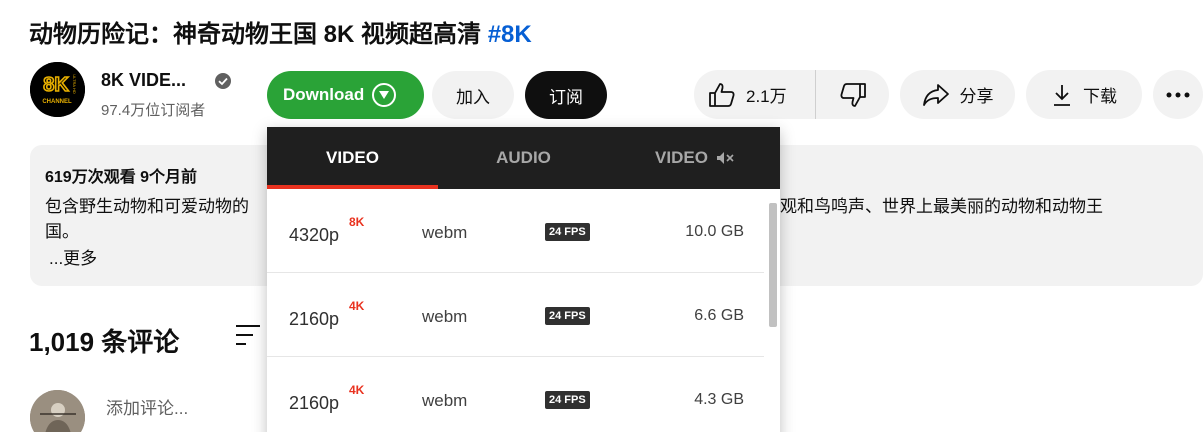  I want to click on description-text-left: 包含野生动物和可爱动物的, so click(147, 206).